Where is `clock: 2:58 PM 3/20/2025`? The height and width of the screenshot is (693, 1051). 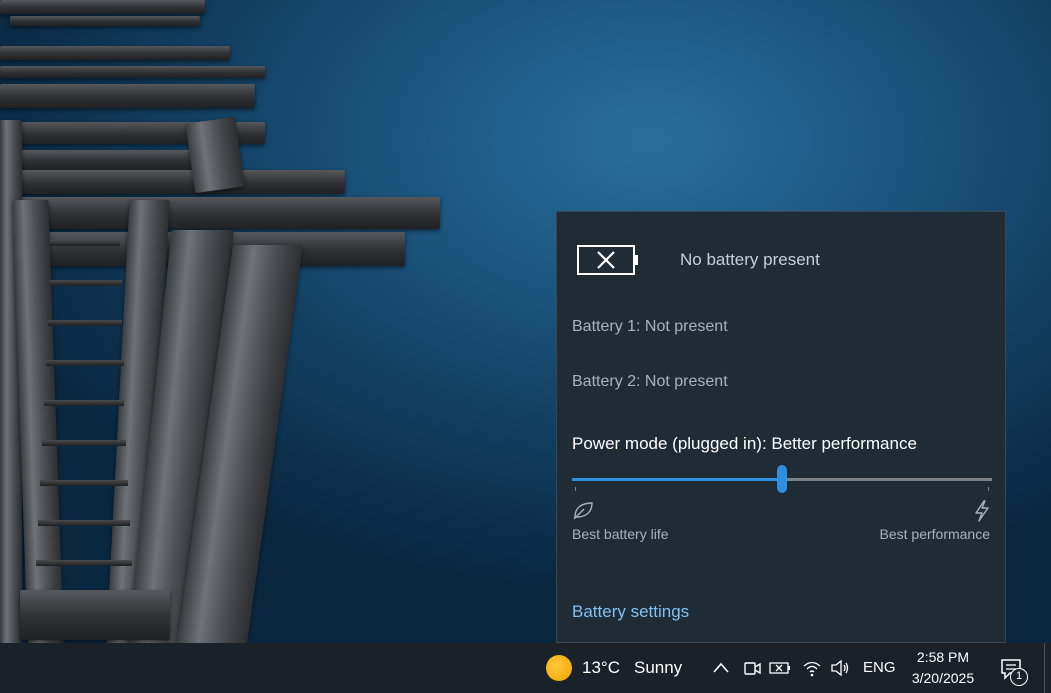 clock: 2:58 PM 3/20/2025 is located at coordinates (943, 668).